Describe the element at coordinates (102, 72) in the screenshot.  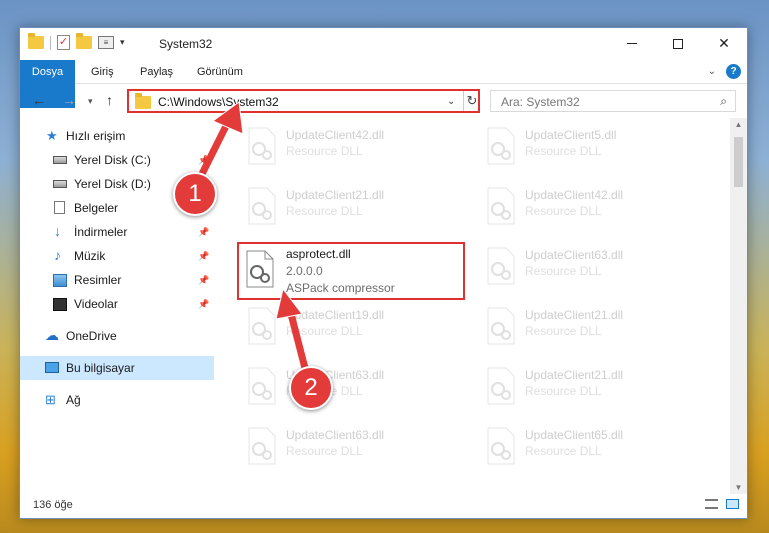
I see `tab-home: Giriş` at that location.